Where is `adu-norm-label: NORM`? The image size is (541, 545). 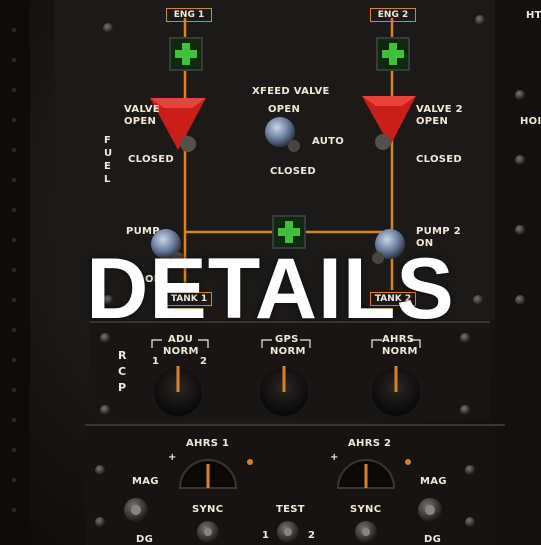 adu-norm-label: NORM is located at coordinates (181, 351).